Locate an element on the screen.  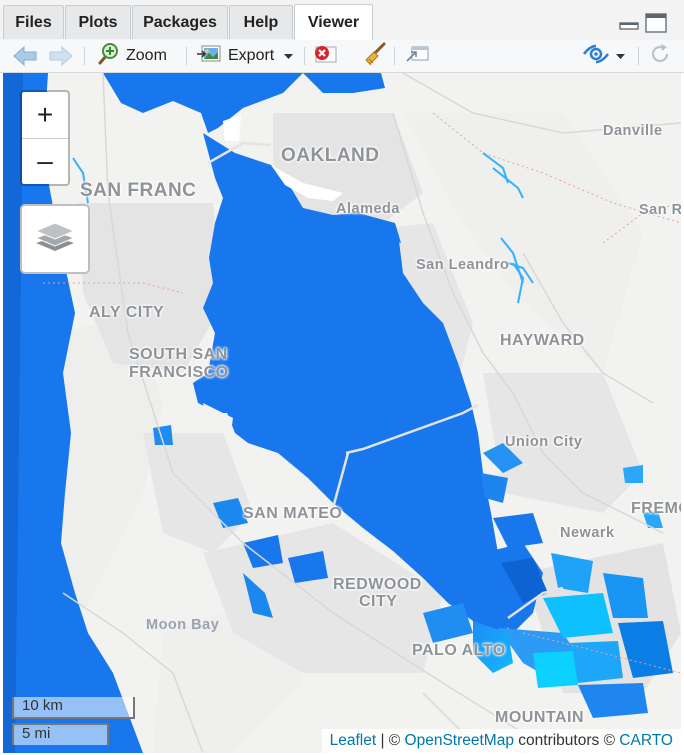
viewer-toolbar: Zoom Export is located at coordinates (342, 56).